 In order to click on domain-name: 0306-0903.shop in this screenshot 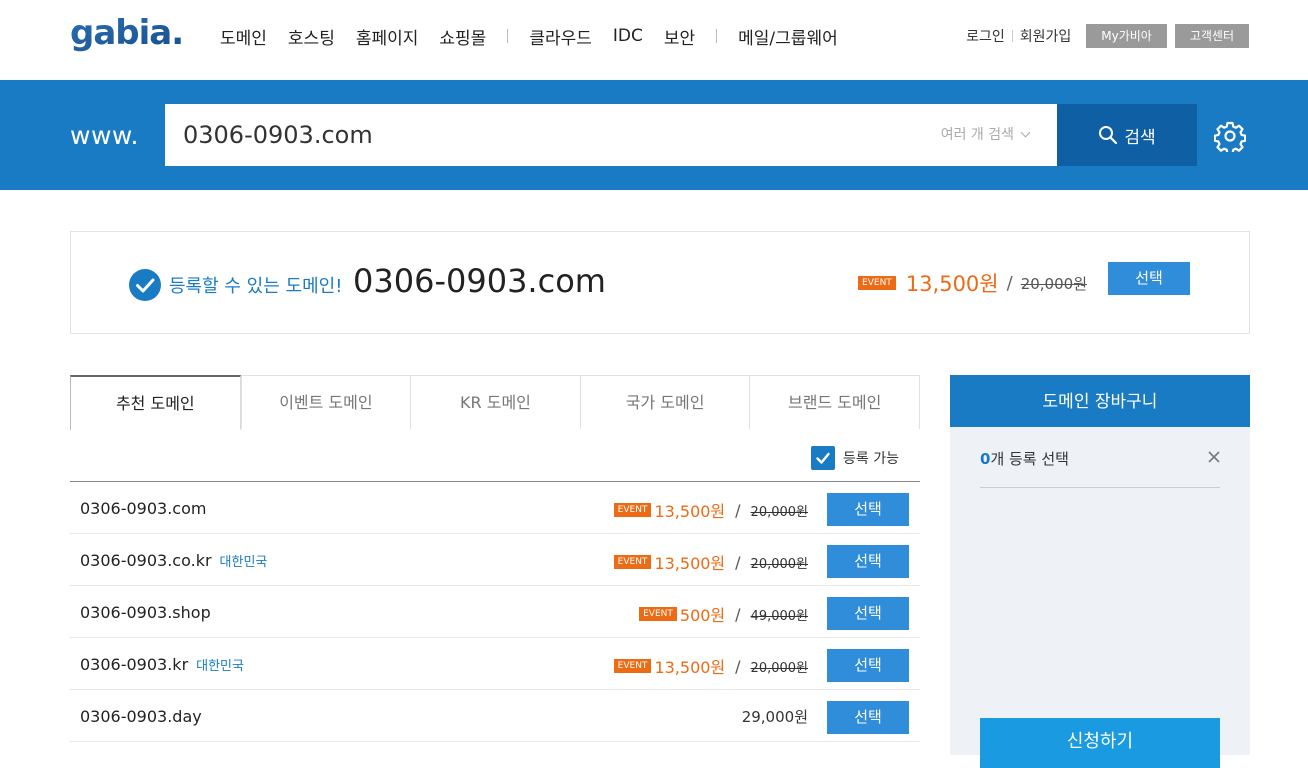, I will do `click(145, 612)`.